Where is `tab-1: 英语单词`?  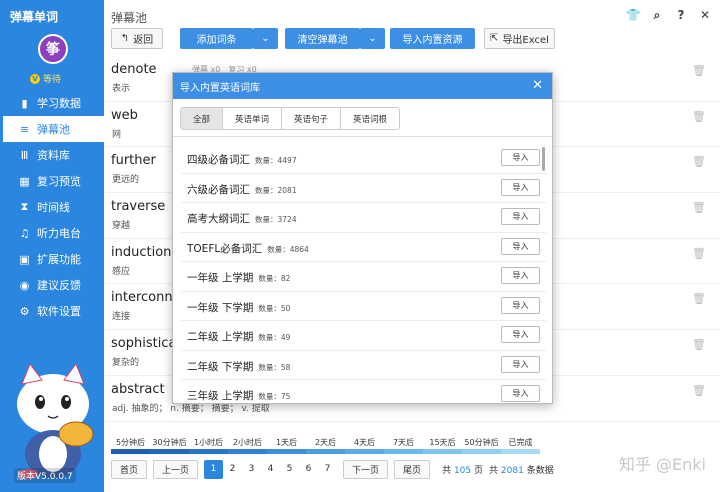 tab-1: 英语单词 is located at coordinates (253, 118).